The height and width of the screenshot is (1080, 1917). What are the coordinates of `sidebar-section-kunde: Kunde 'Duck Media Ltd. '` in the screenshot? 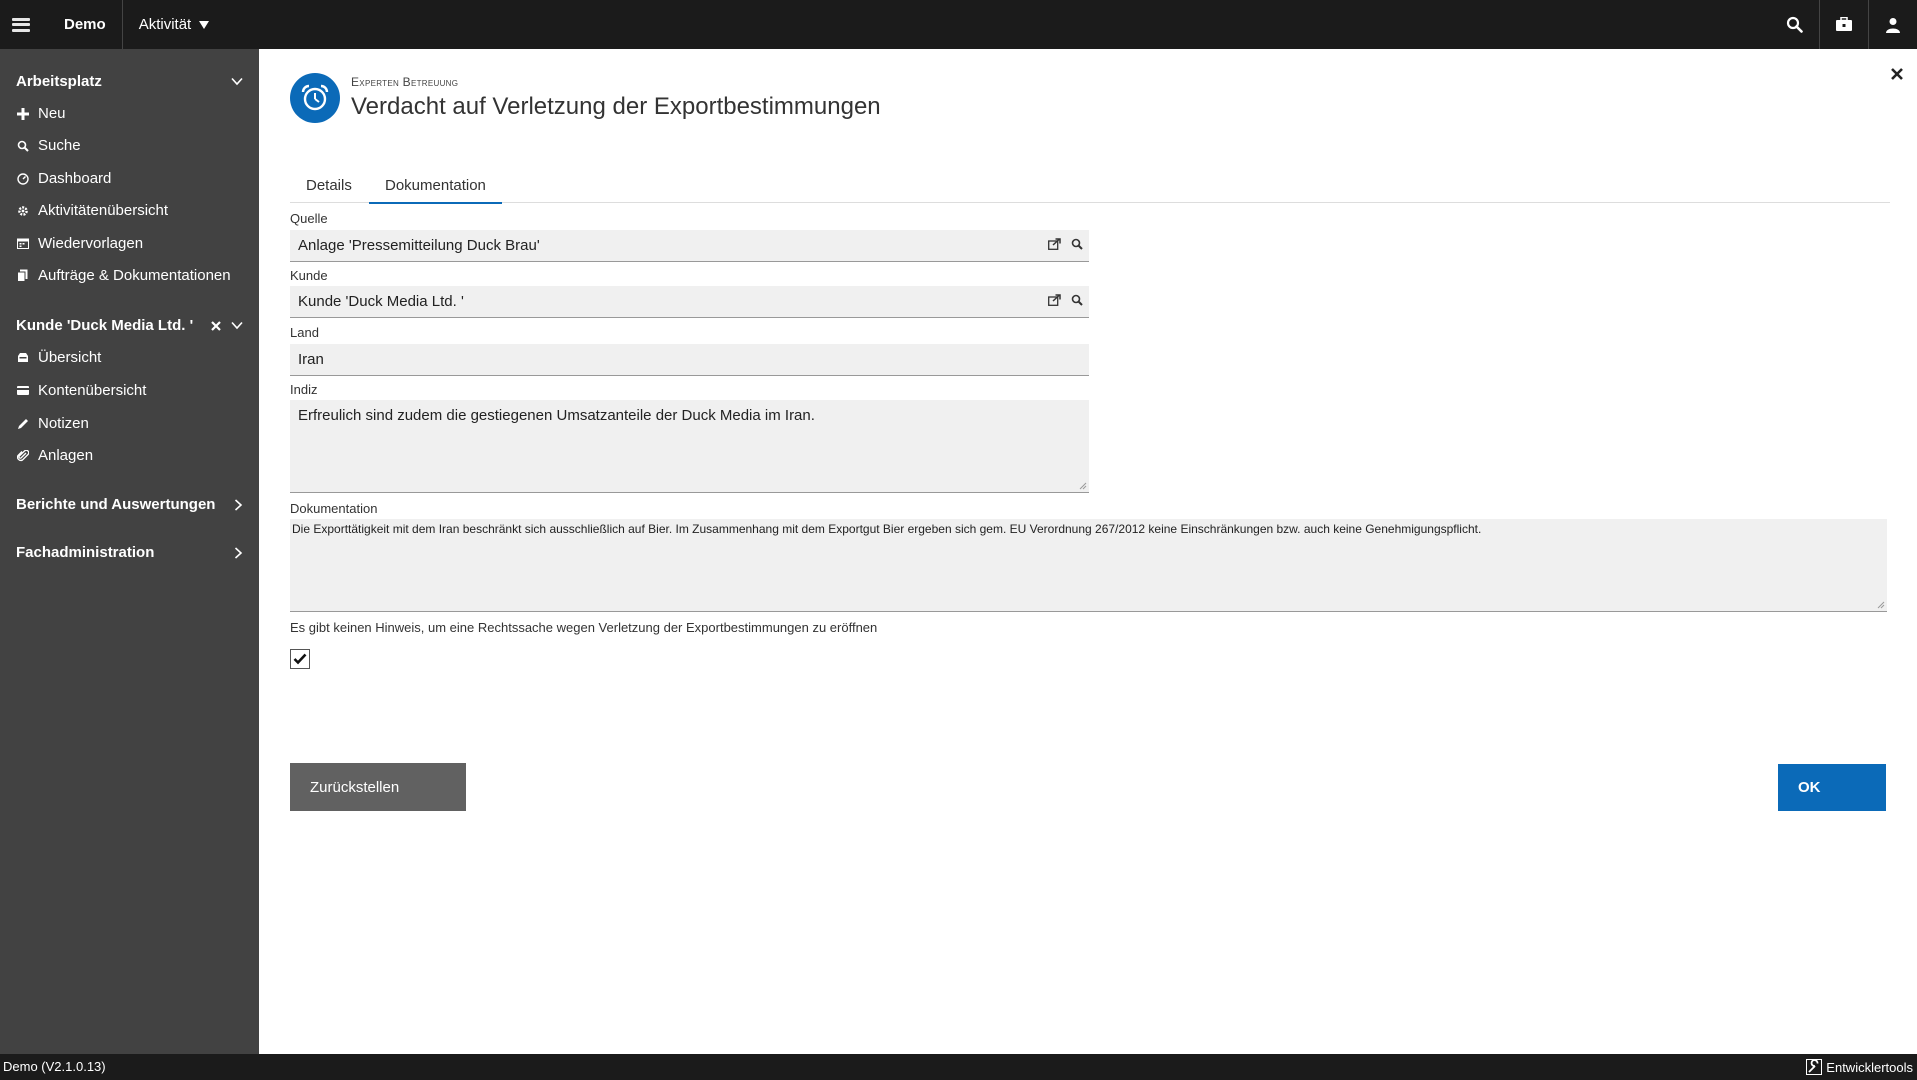 It's located at (129, 325).